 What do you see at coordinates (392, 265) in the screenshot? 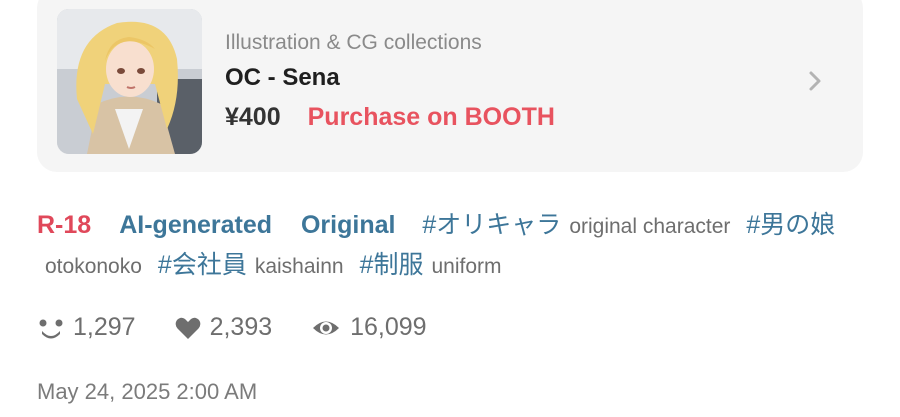
I see `tag-seifuku: #制服` at bounding box center [392, 265].